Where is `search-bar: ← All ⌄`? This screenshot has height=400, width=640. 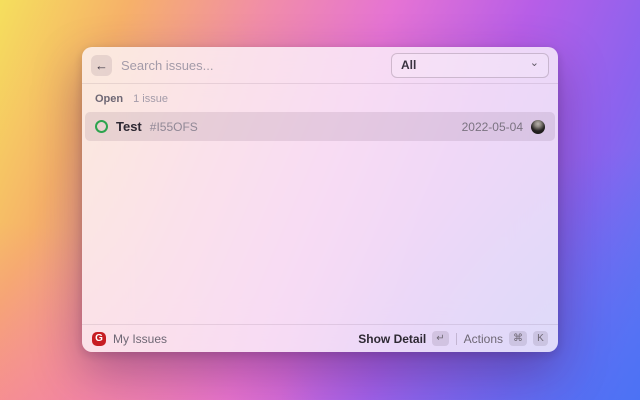
search-bar: ← All ⌄ is located at coordinates (320, 65).